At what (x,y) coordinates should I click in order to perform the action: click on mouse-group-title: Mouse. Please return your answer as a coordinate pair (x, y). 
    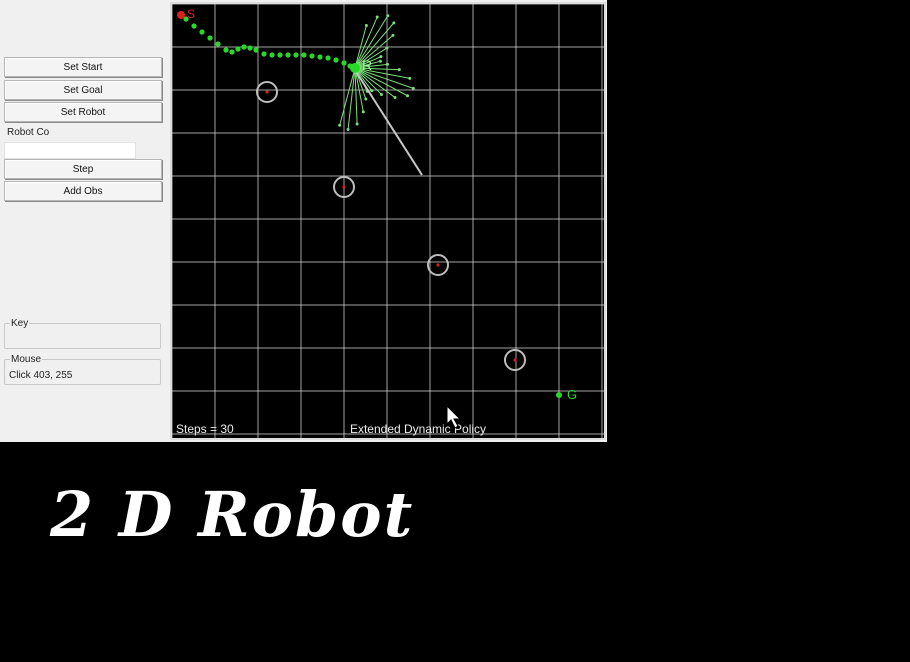
    Looking at the image, I should click on (26, 359).